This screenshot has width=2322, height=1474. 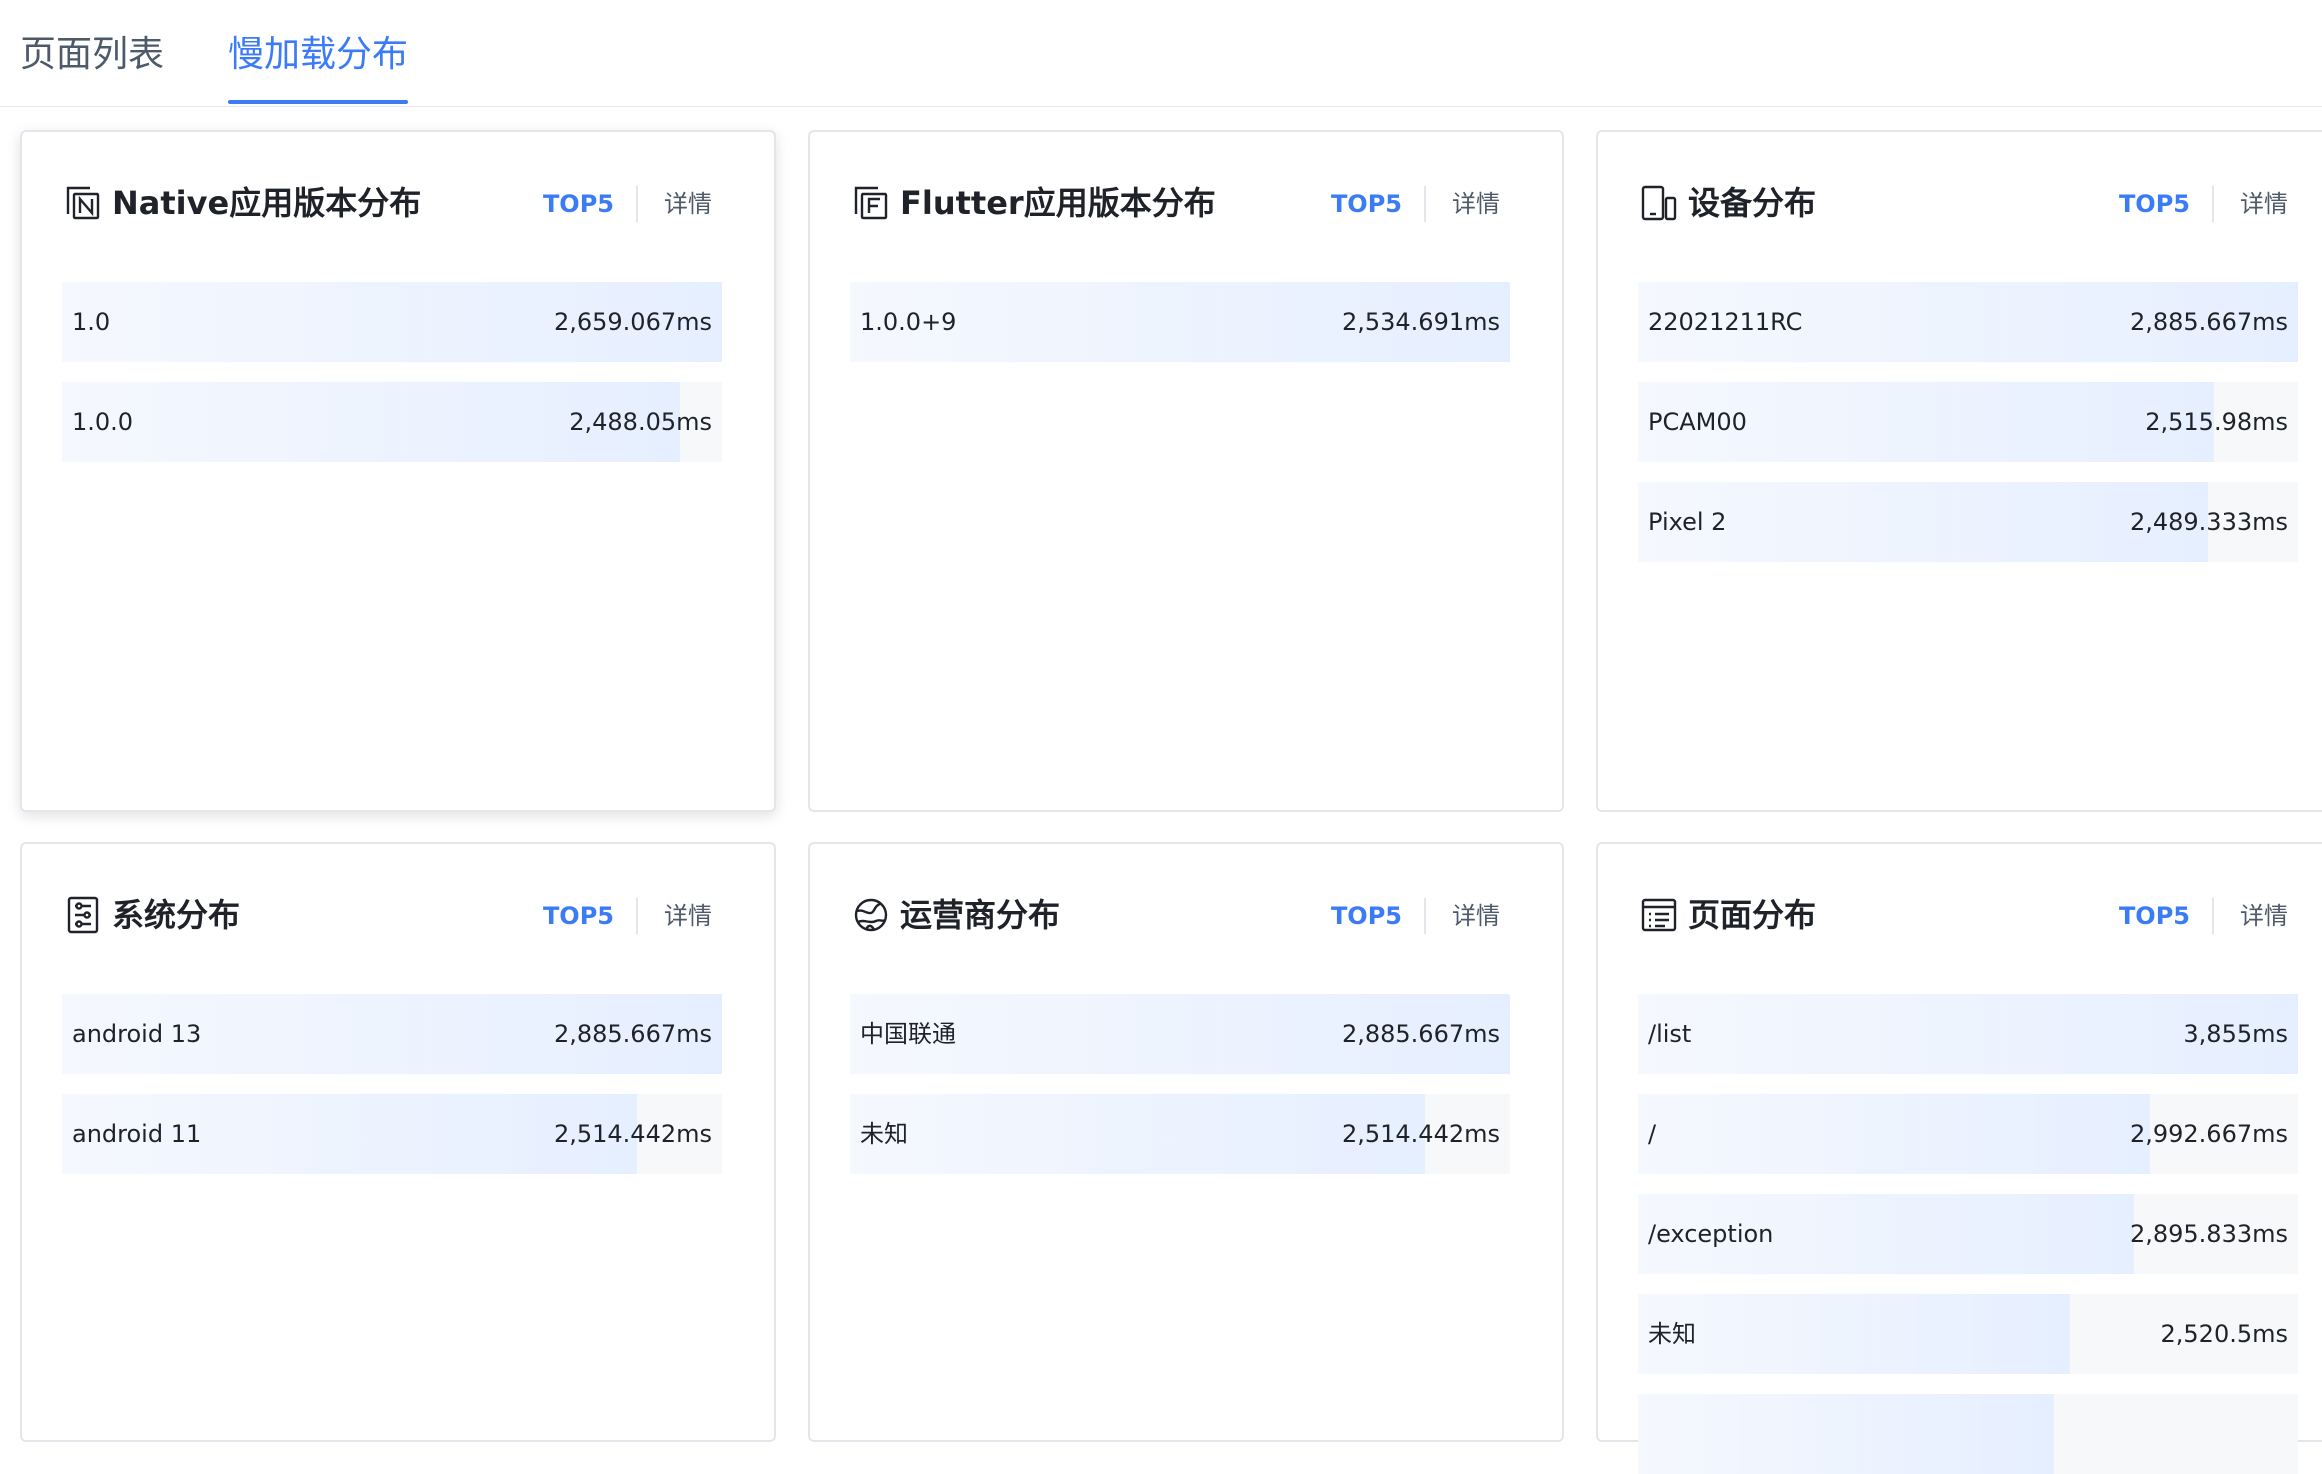 I want to click on card-title: 系统分布, so click(x=176, y=915).